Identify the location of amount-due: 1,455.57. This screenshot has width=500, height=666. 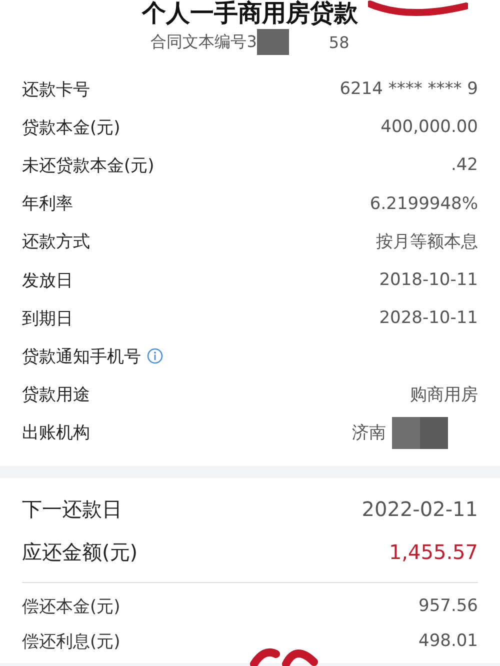
(433, 552).